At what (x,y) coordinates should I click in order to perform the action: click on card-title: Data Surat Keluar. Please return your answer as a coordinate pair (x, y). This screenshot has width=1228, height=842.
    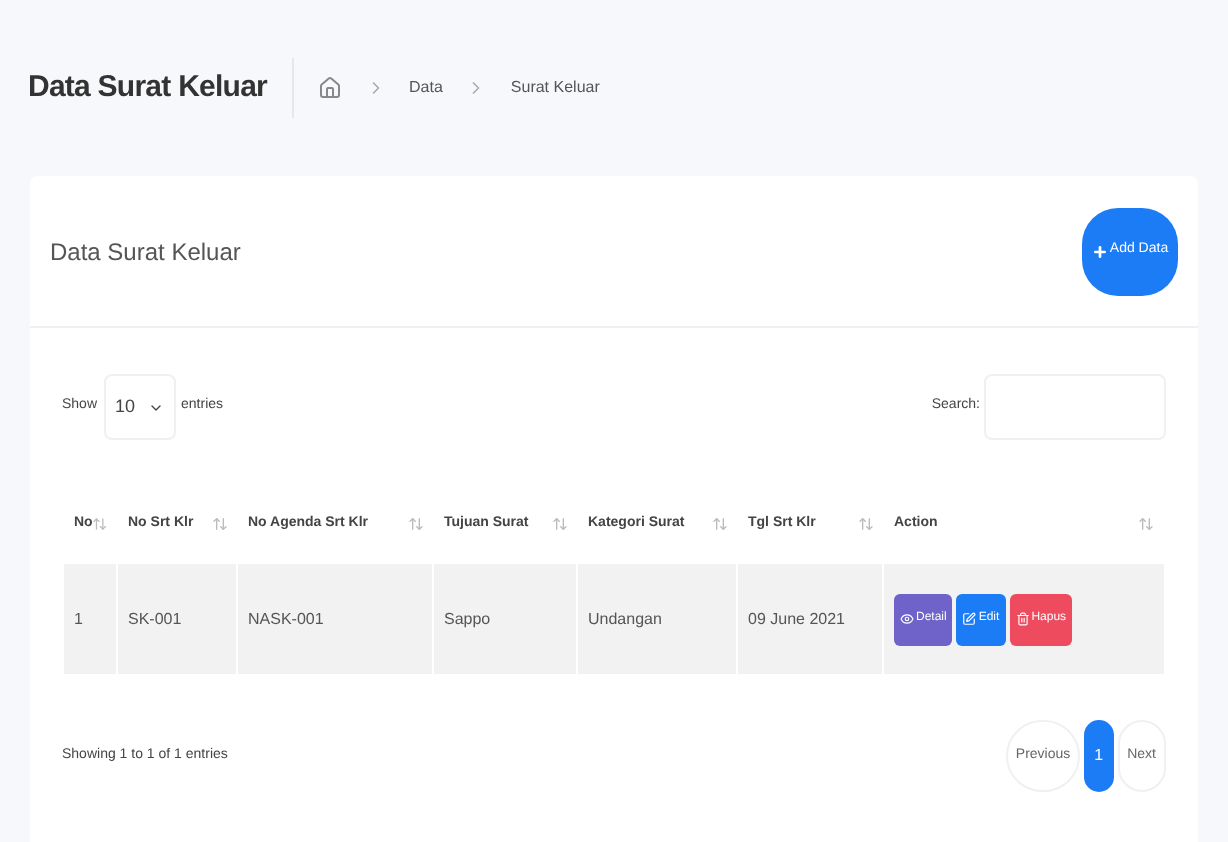
    Looking at the image, I should click on (145, 252).